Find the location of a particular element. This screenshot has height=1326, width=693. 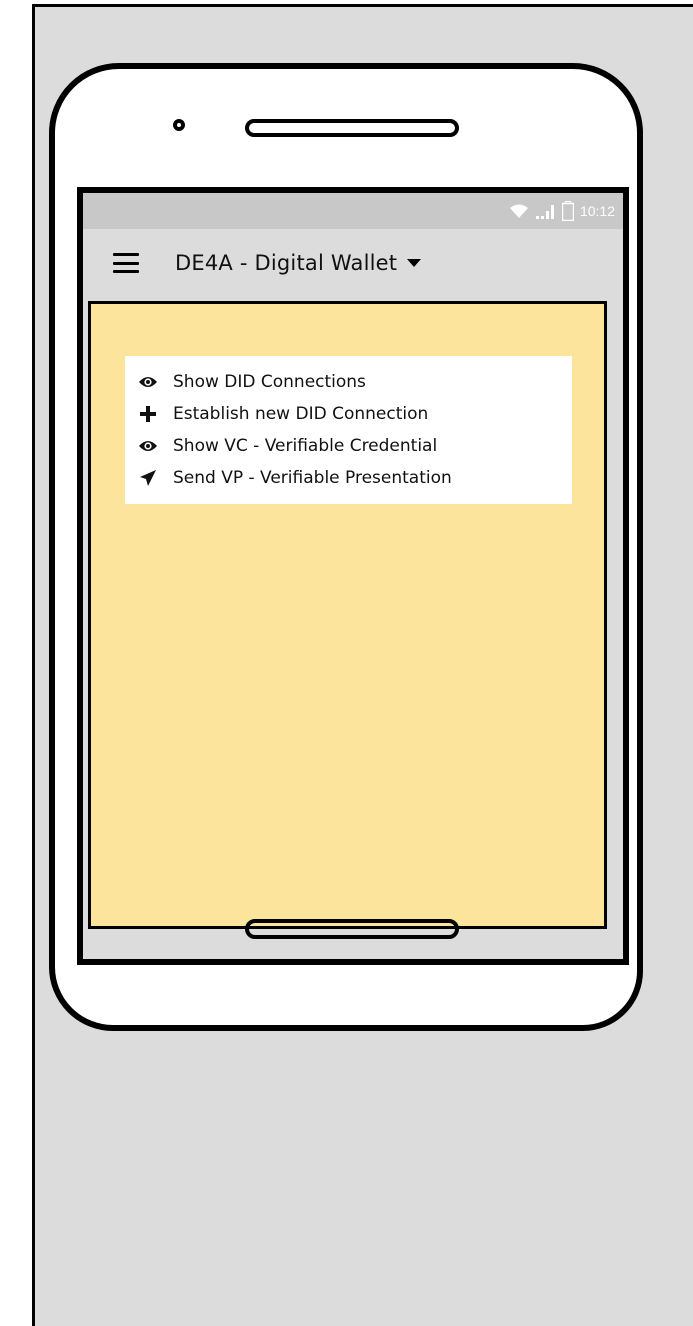

app-bar: DE4A - Digital Wallet is located at coordinates (353, 263).